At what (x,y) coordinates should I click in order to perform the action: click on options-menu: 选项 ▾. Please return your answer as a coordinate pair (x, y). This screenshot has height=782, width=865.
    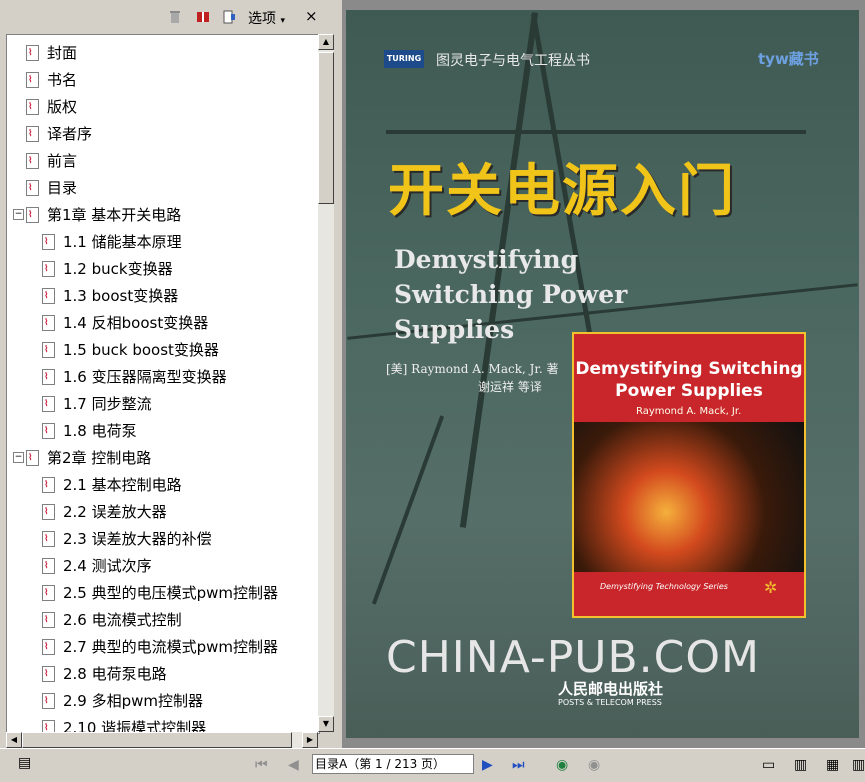
    Looking at the image, I should click on (266, 18).